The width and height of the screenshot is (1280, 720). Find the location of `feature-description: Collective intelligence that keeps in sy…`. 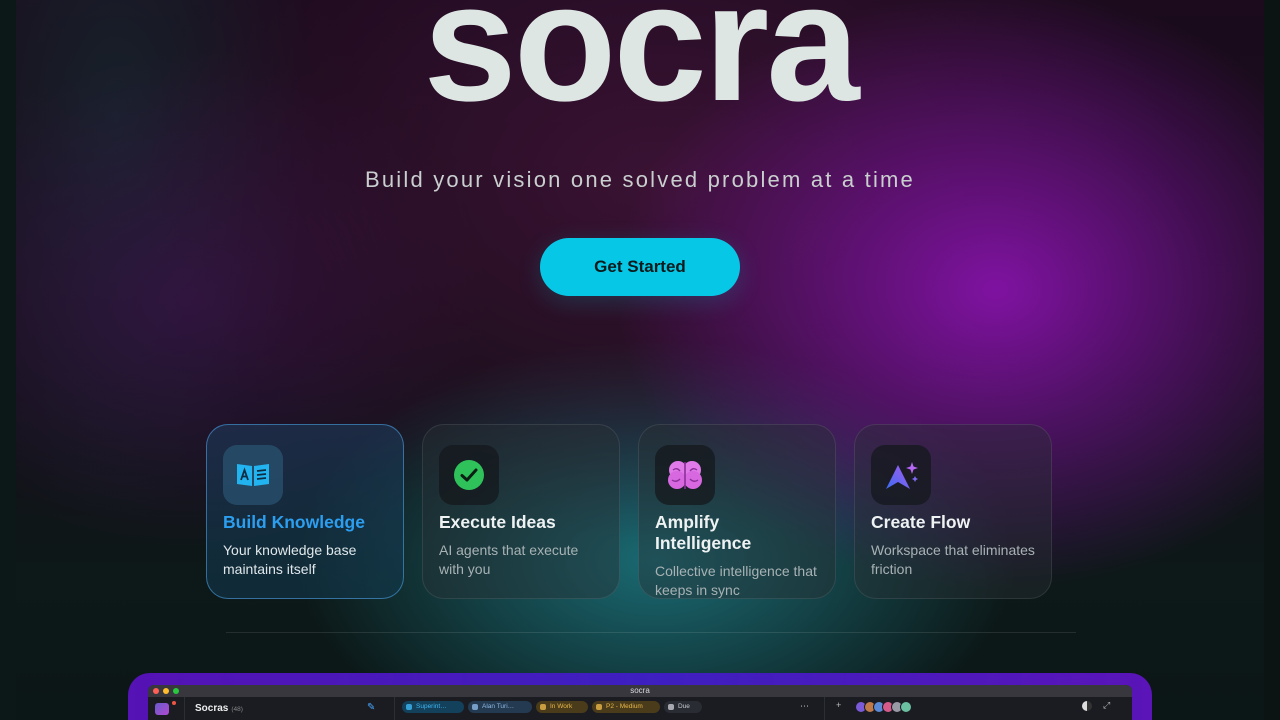

feature-description: Collective intelligence that keeps in sy… is located at coordinates (736, 580).